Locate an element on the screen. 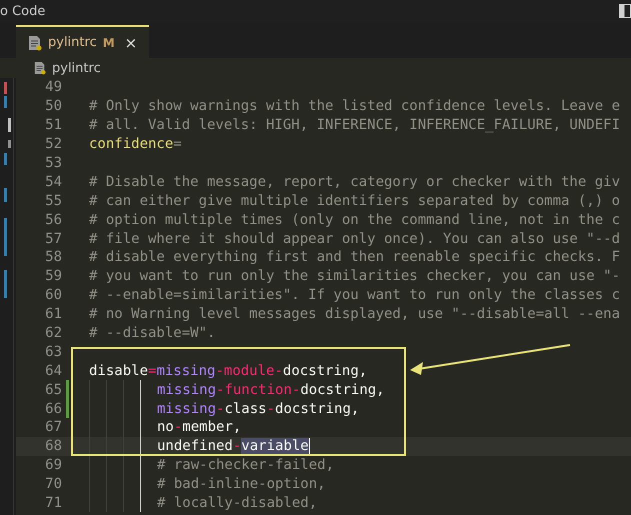  line-number: 70 is located at coordinates (53, 484).